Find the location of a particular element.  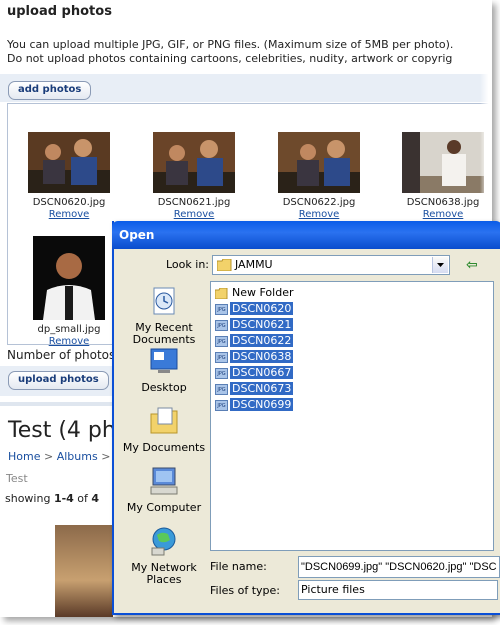

list-item: JPG DSCN0620 is located at coordinates (254, 309).